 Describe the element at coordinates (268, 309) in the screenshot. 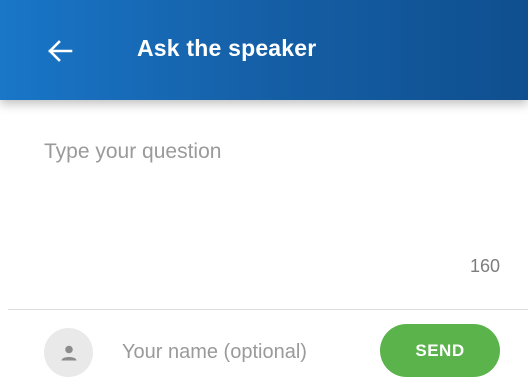

I see `divider` at that location.